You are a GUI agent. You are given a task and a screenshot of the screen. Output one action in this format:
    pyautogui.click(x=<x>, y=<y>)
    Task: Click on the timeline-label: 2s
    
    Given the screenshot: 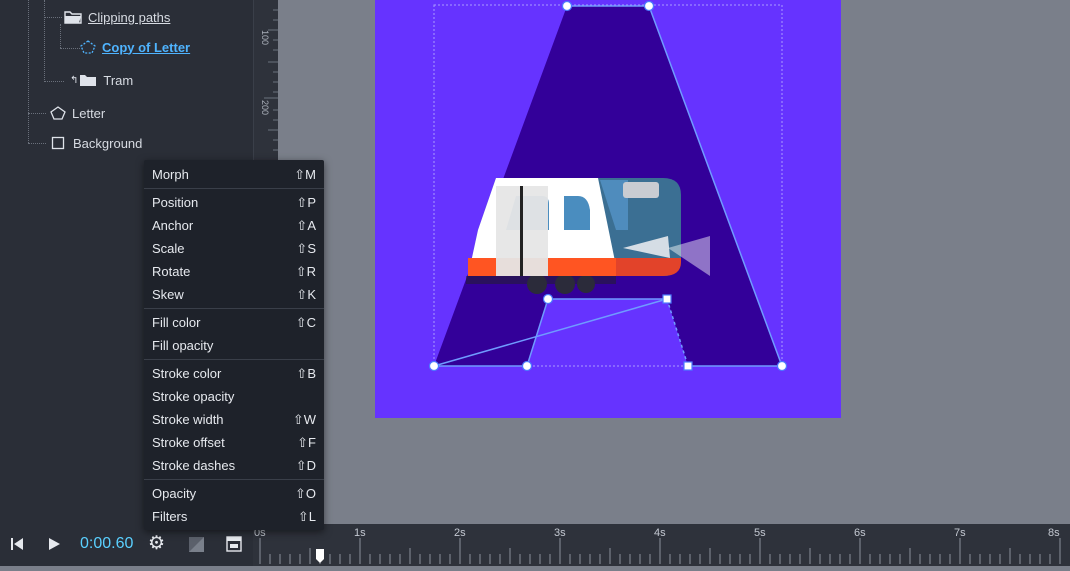 What is the action you would take?
    pyautogui.click(x=460, y=533)
    